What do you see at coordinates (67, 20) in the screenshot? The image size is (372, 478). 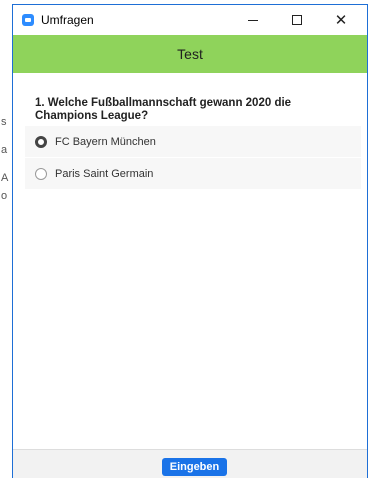 I see `window-title: Umfragen` at bounding box center [67, 20].